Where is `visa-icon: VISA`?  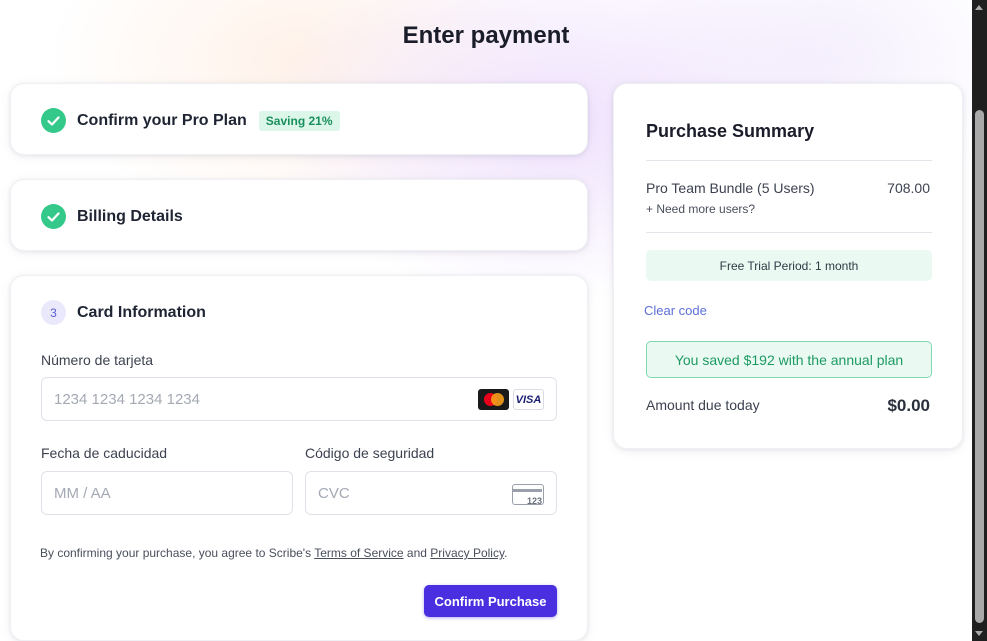
visa-icon: VISA is located at coordinates (528, 399).